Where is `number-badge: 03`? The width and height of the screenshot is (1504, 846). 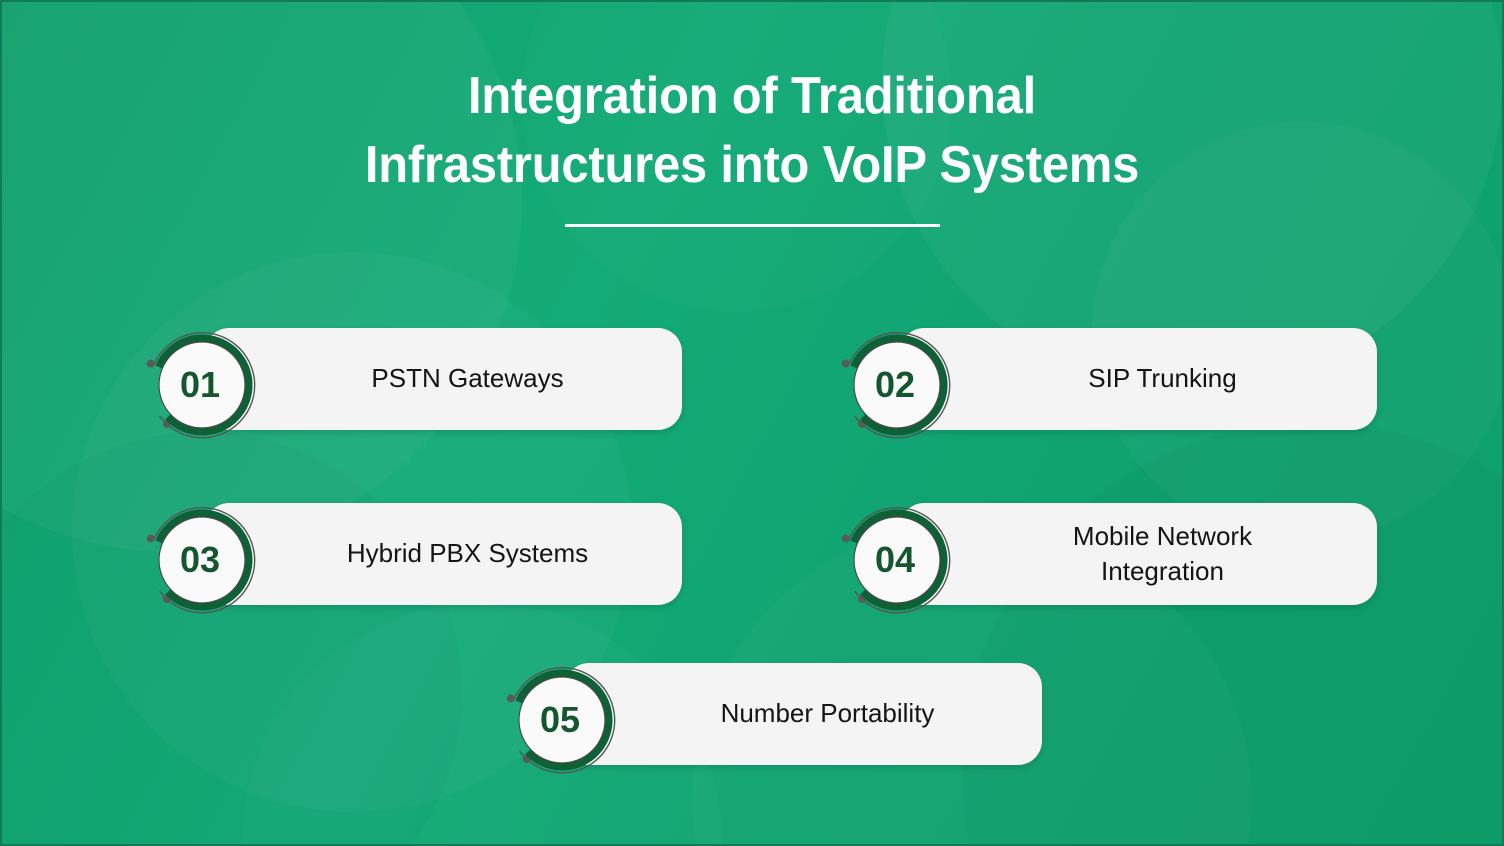 number-badge: 03 is located at coordinates (202, 560).